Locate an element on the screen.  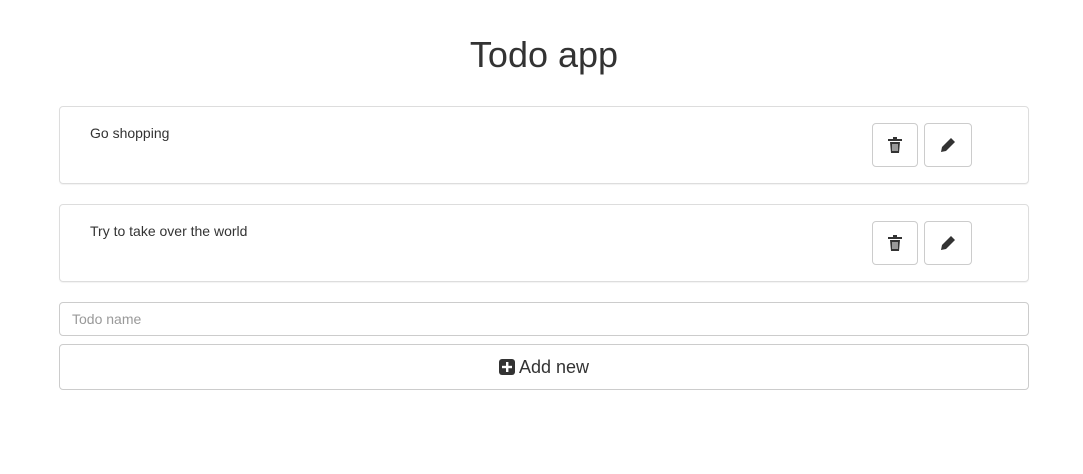
todo-name-input is located at coordinates (544, 319).